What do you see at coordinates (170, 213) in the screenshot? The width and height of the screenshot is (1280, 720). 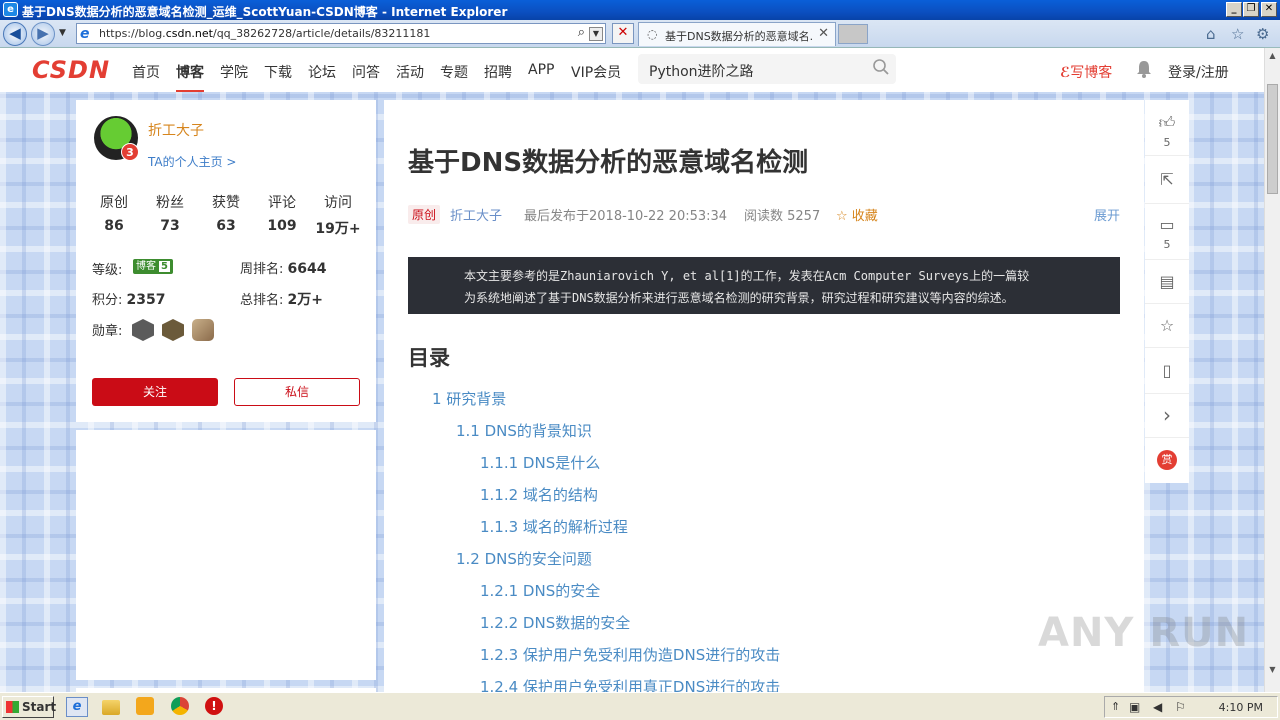 I see `stat-fans: 粉丝 73` at bounding box center [170, 213].